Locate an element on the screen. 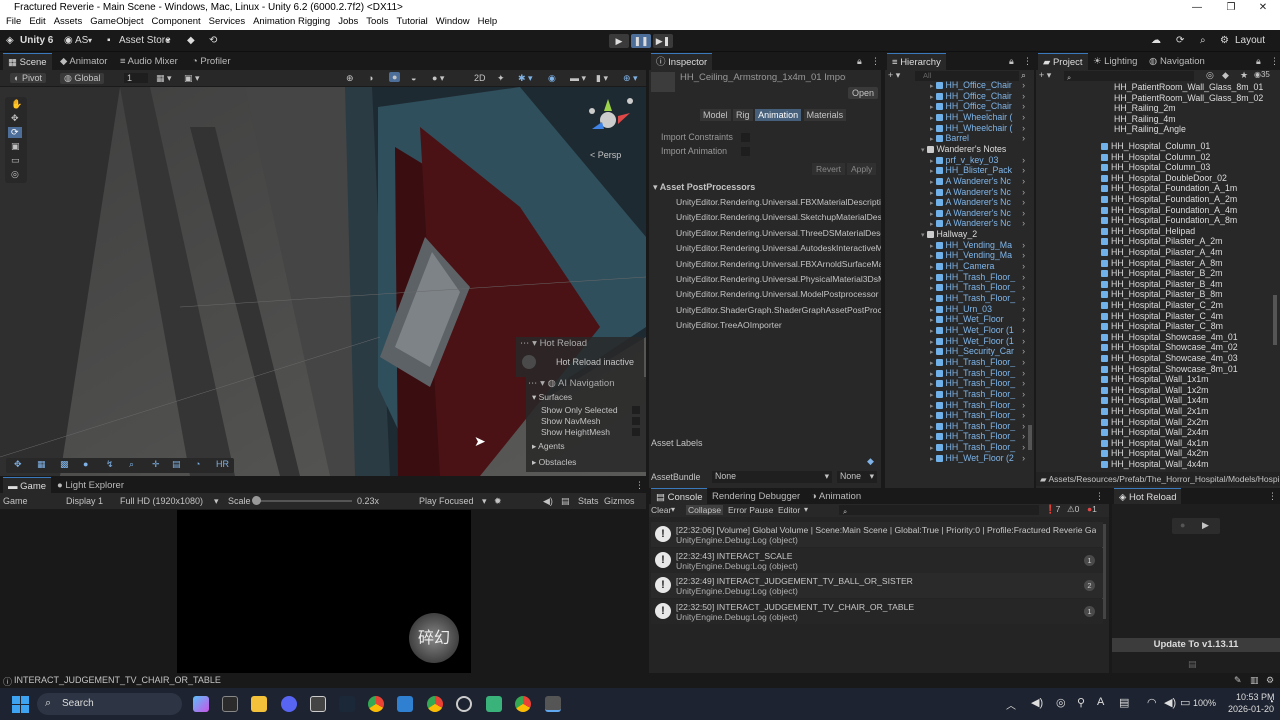  audio-toggle-icon: ✱ ▾ is located at coordinates (525, 78).